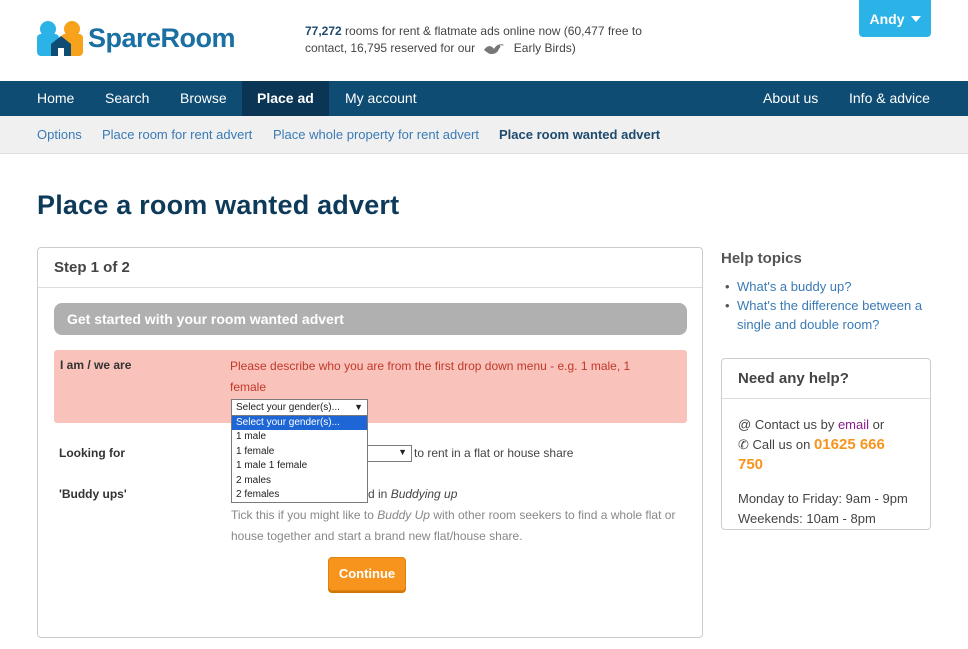 The height and width of the screenshot is (649, 968). Describe the element at coordinates (59, 135) in the screenshot. I see `subnav-options: Options` at that location.